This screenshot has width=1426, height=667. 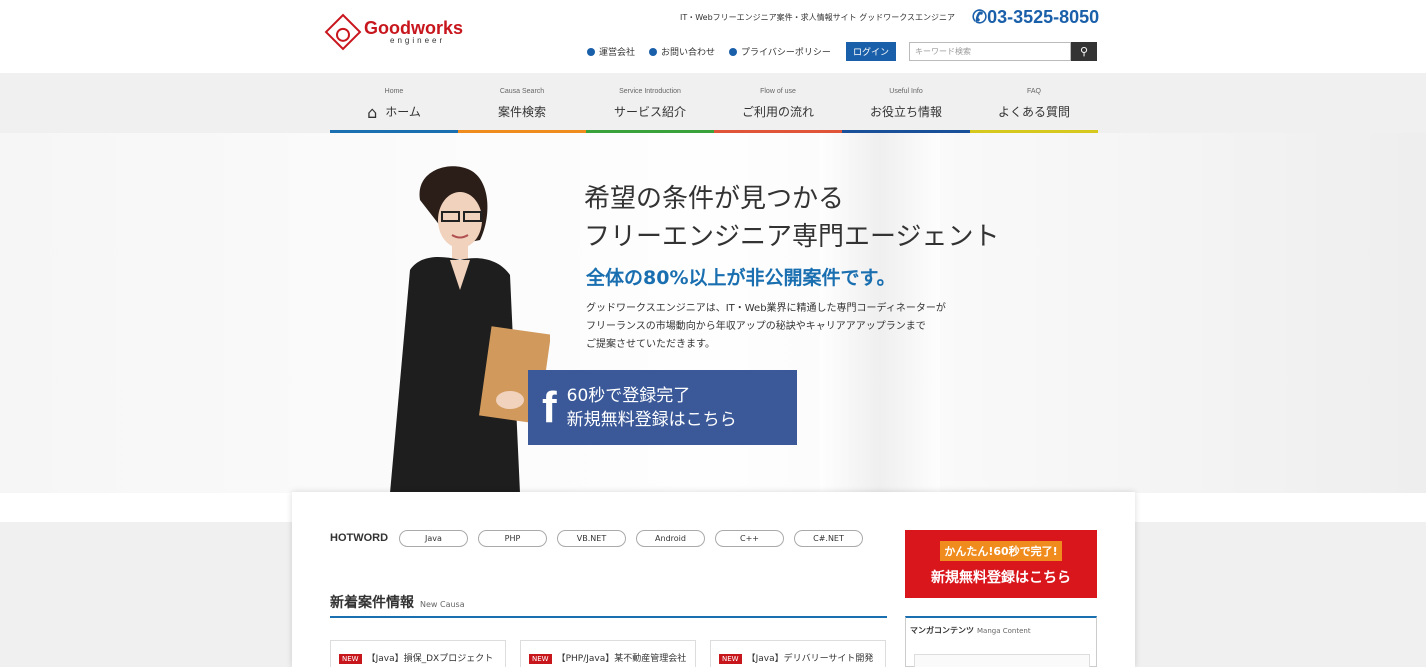 What do you see at coordinates (433, 538) in the screenshot?
I see `hotword-tag: Java` at bounding box center [433, 538].